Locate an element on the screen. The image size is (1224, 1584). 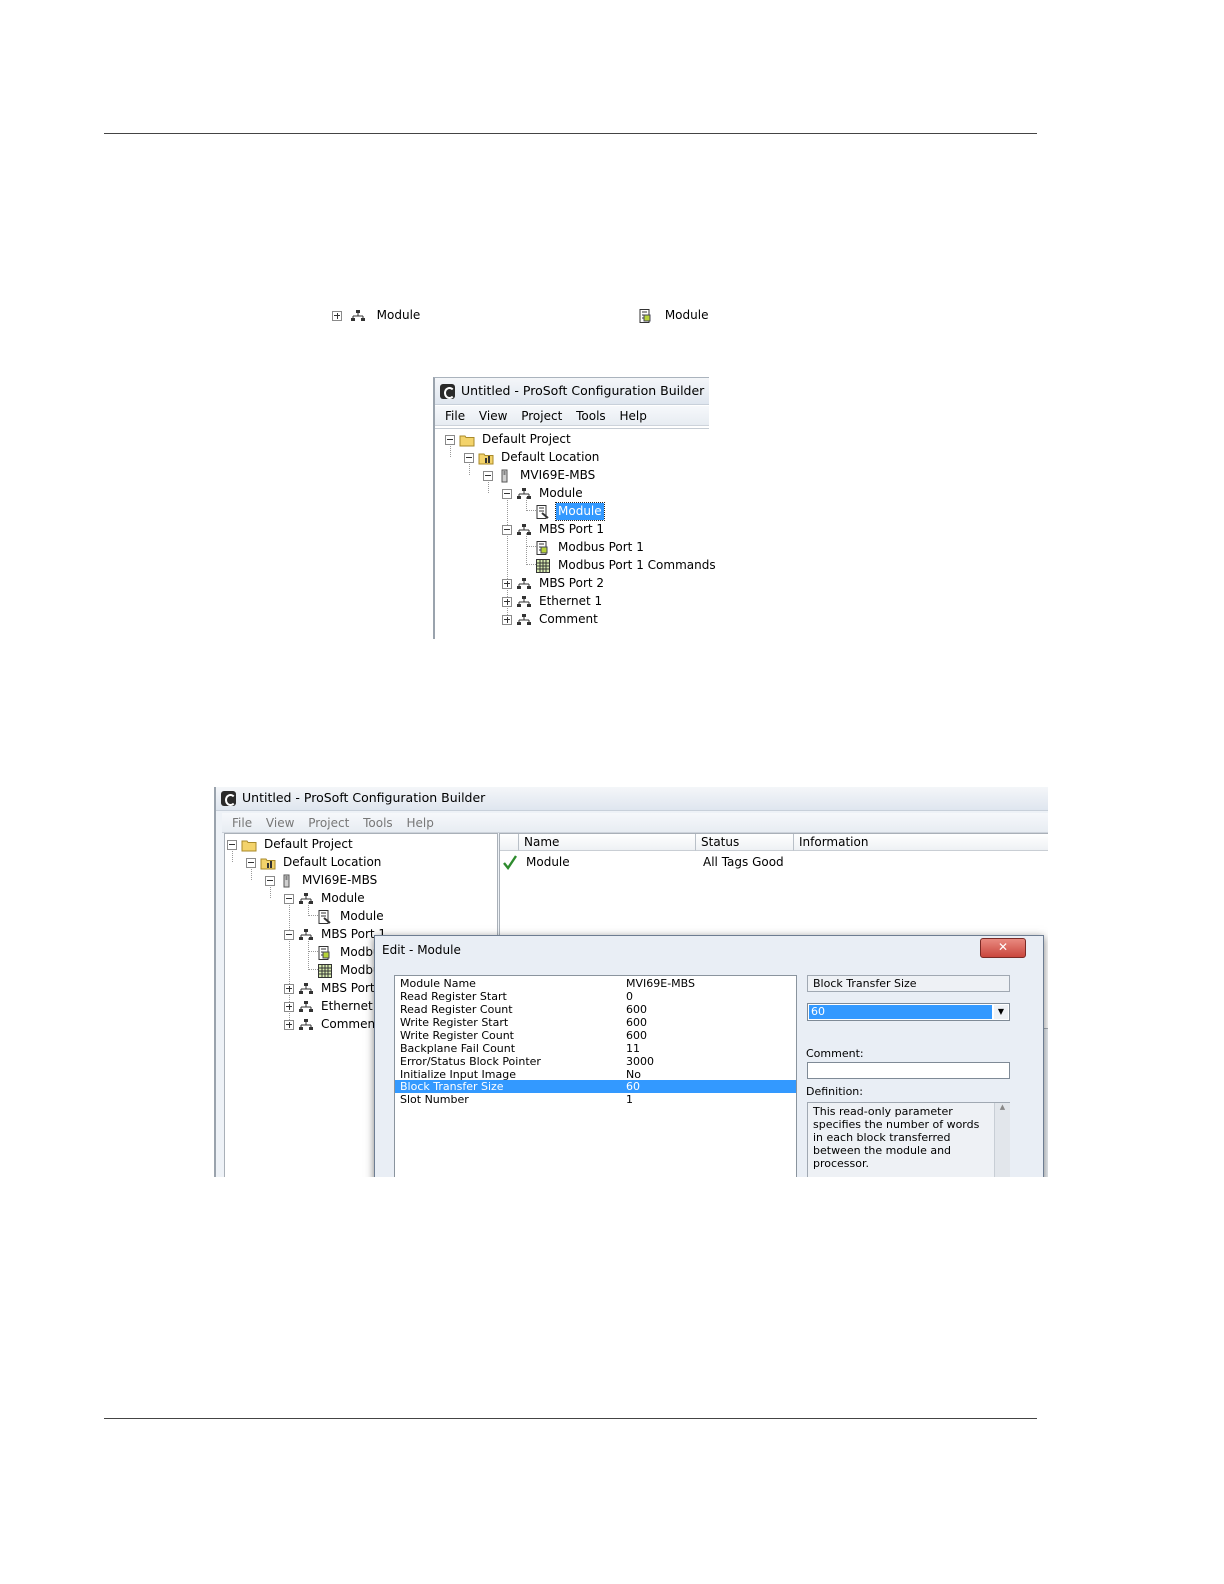
param-row: Backplane Fail Count 11 is located at coordinates (595, 1048).